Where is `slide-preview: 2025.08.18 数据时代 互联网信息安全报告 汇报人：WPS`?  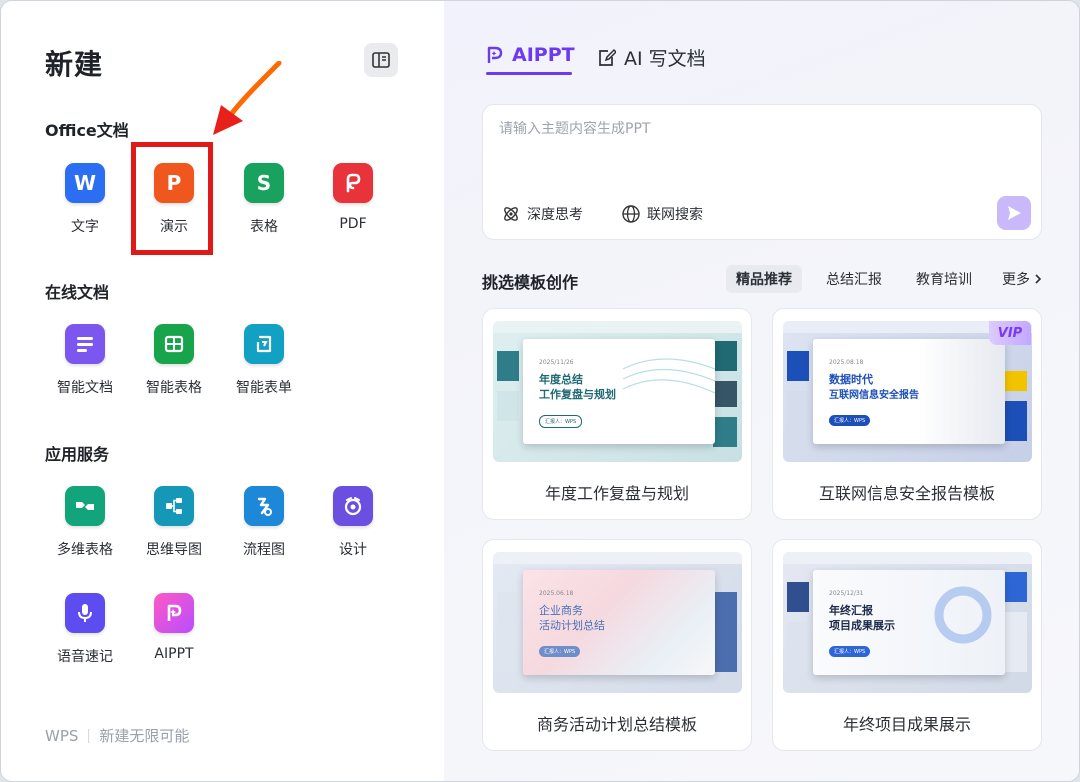 slide-preview: 2025.08.18 数据时代 互联网信息安全报告 汇报人：WPS is located at coordinates (909, 391).